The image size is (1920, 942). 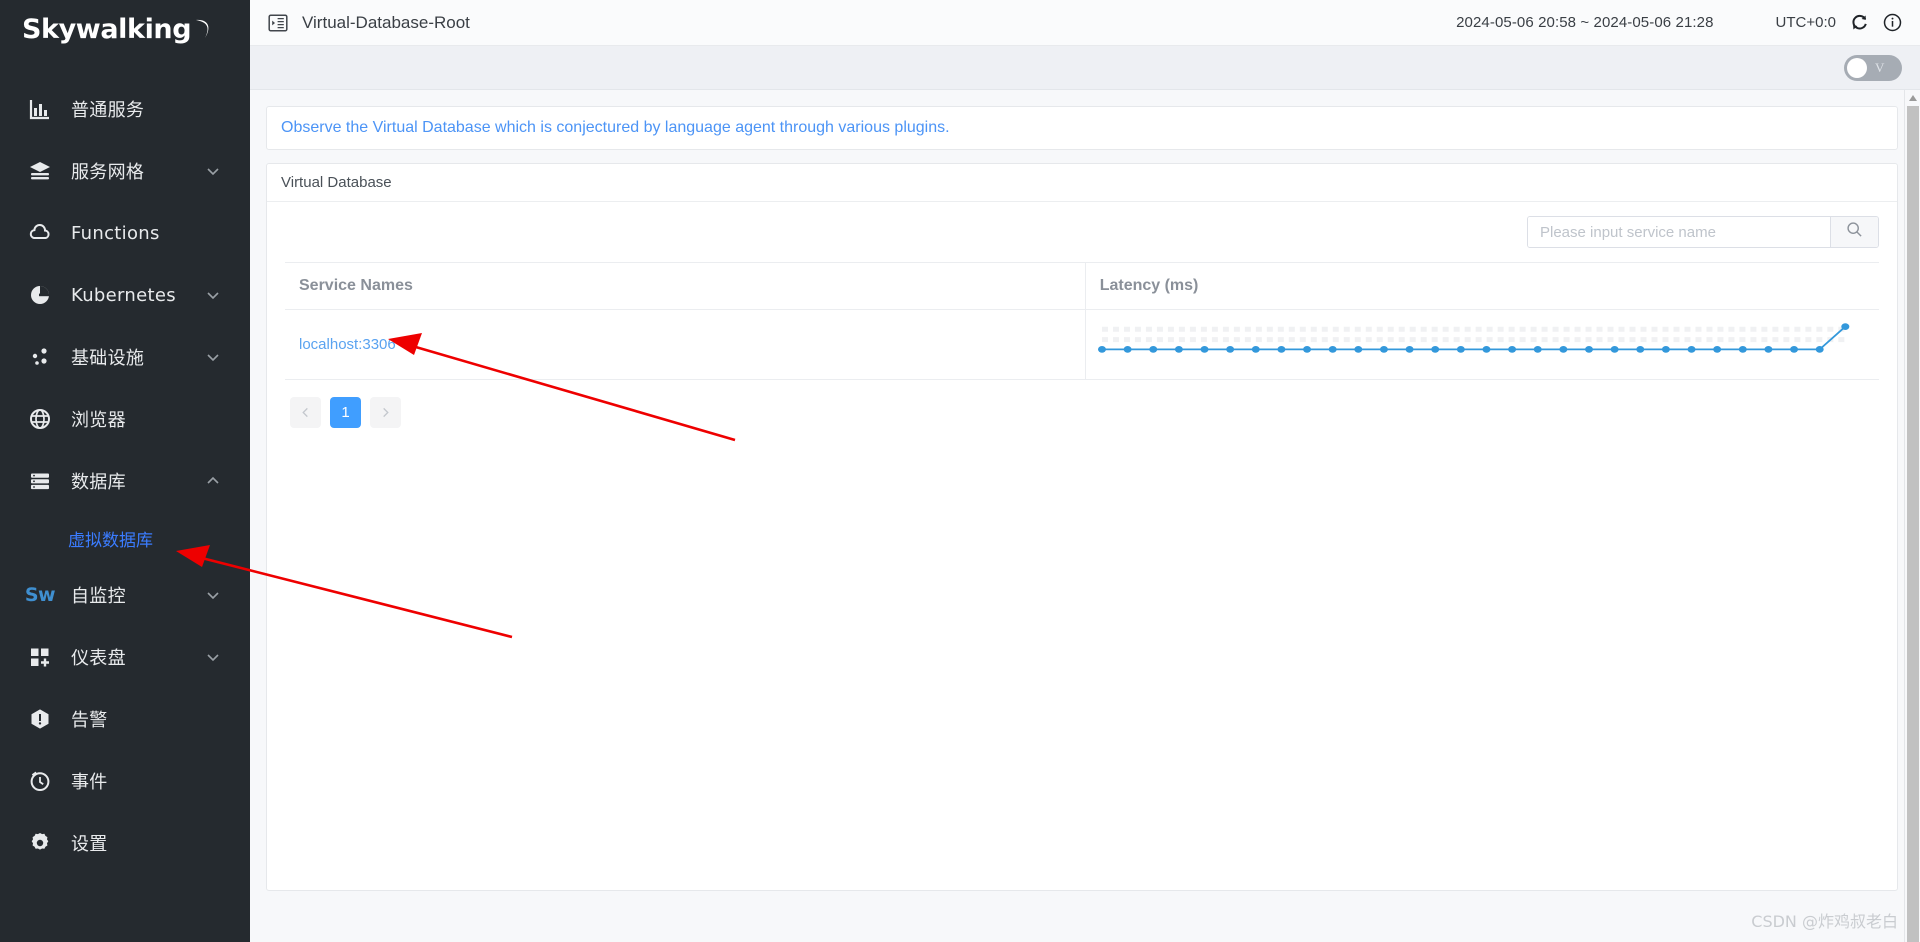 I want to click on sidebar-item-self-observability: Sw 自监控, so click(x=125, y=595).